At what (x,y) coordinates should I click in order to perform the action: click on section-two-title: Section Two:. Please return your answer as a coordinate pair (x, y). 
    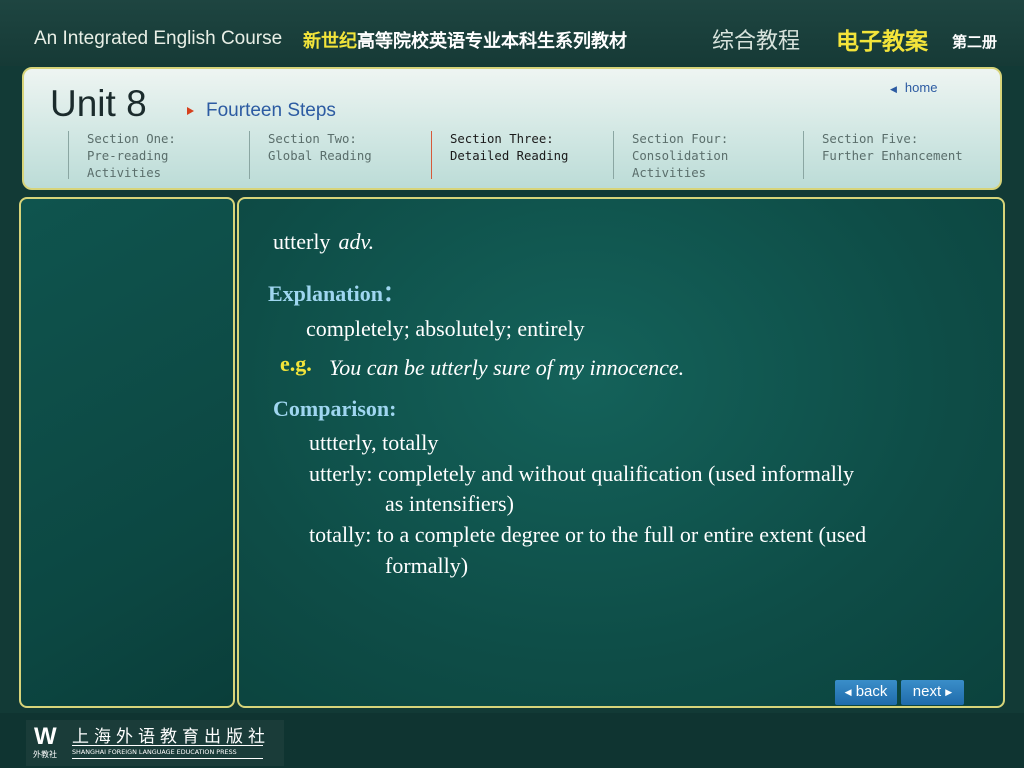
    Looking at the image, I should click on (312, 139).